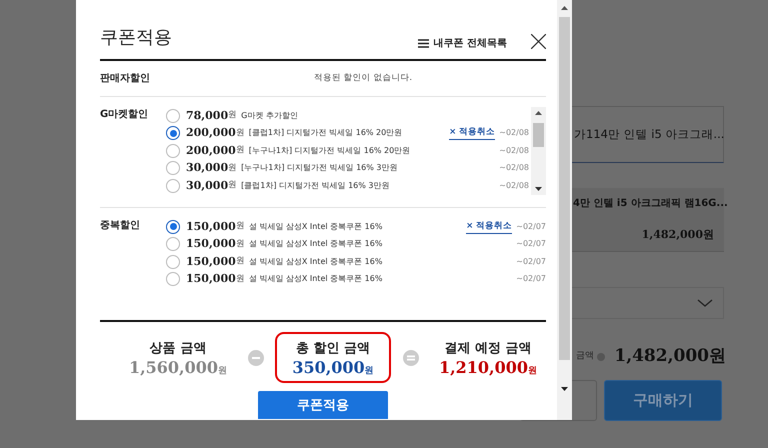 Image resolution: width=768 pixels, height=448 pixels. What do you see at coordinates (178, 349) in the screenshot?
I see `summary-label: 상품 금액` at bounding box center [178, 349].